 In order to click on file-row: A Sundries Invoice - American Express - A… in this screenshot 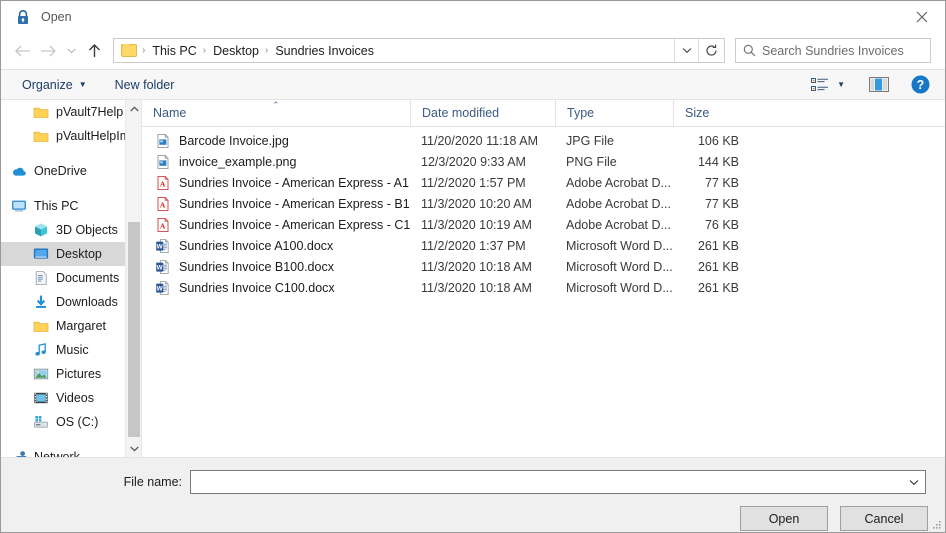, I will do `click(543, 182)`.